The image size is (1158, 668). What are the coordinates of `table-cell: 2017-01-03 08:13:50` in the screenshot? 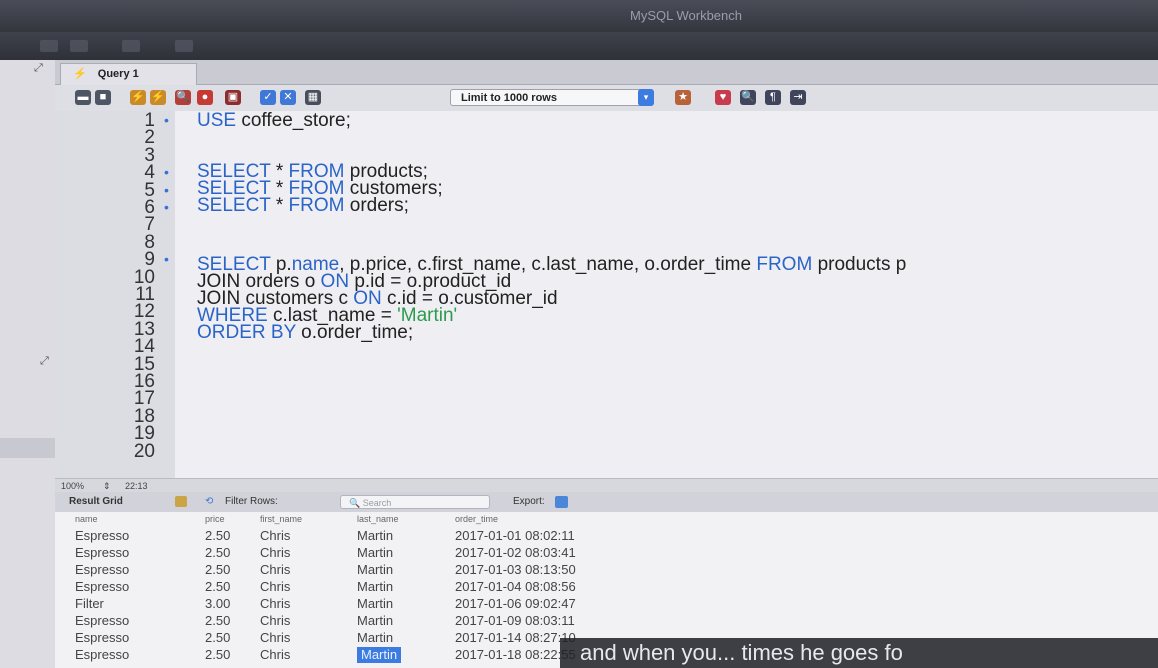 It's located at (515, 570).